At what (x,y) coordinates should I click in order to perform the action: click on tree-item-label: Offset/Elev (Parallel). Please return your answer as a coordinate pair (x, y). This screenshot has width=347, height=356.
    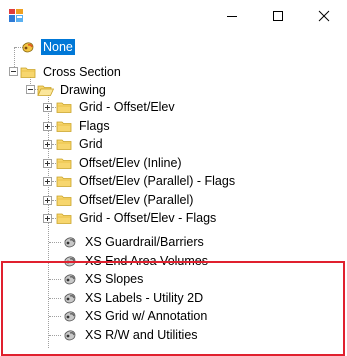
    Looking at the image, I should click on (136, 200).